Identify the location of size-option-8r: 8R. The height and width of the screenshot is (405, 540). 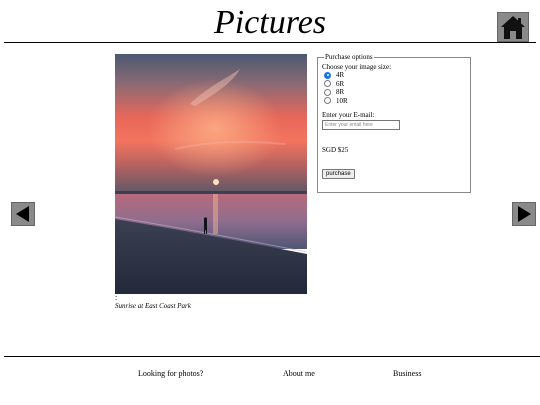
(396, 92).